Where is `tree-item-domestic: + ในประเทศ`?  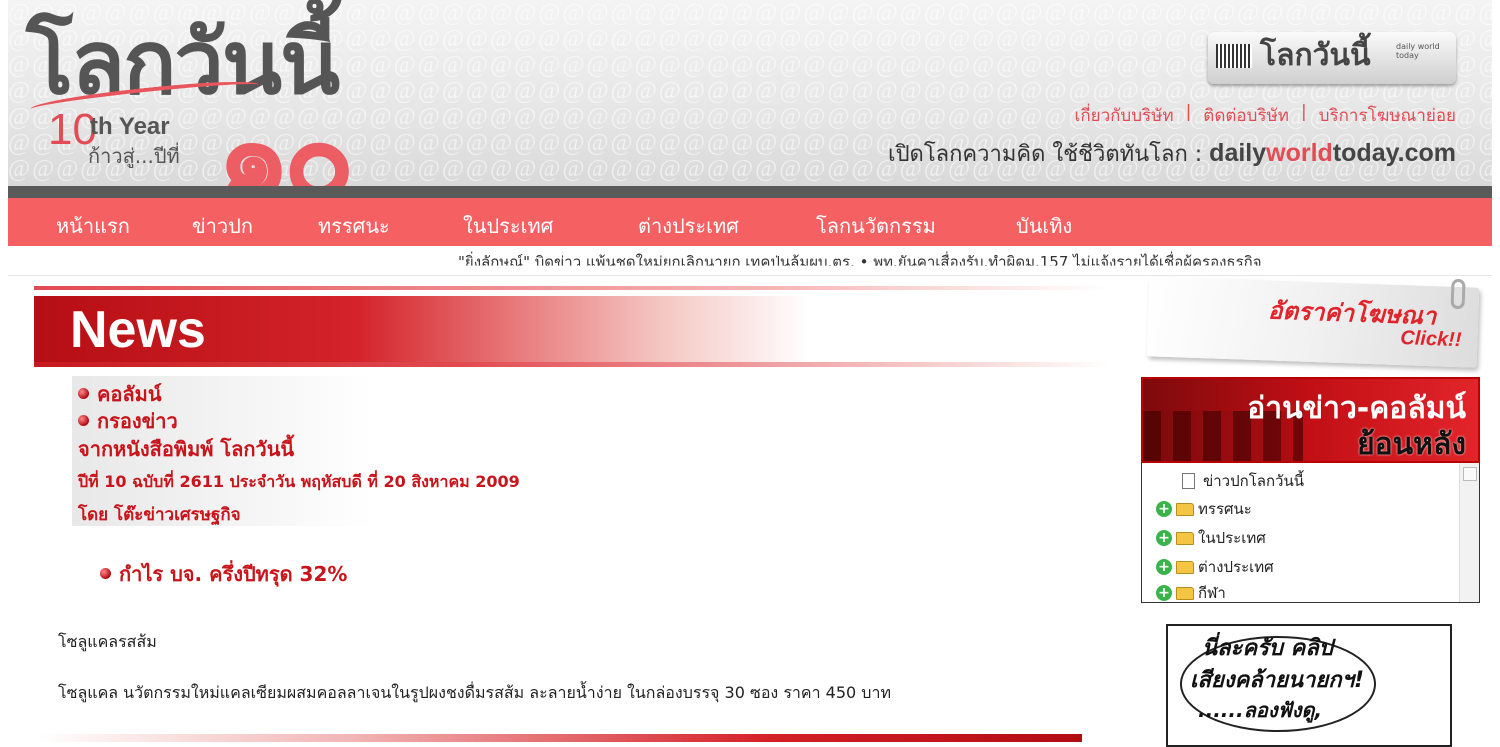 tree-item-domestic: + ในประเทศ is located at coordinates (1211, 538).